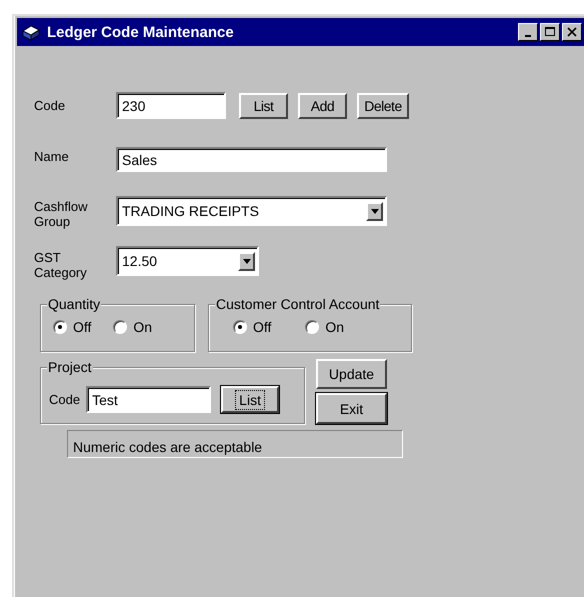  I want to click on name-field: Sales, so click(251, 159).